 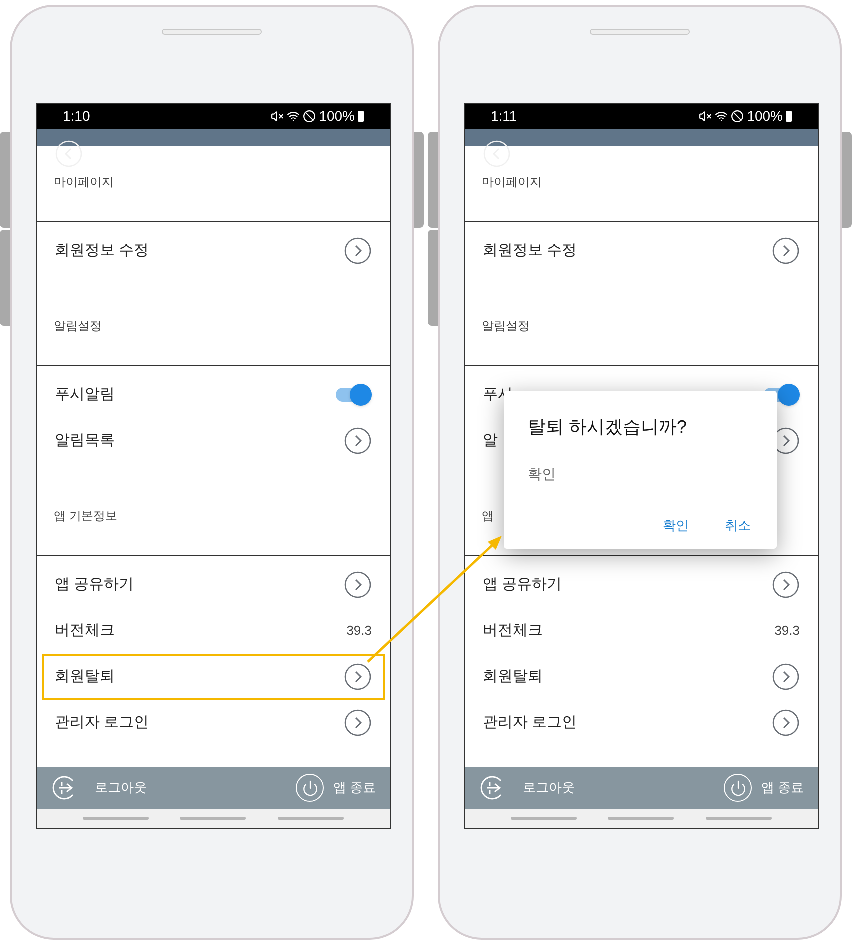 What do you see at coordinates (85, 440) in the screenshot?
I see `item-label: 알림목록` at bounding box center [85, 440].